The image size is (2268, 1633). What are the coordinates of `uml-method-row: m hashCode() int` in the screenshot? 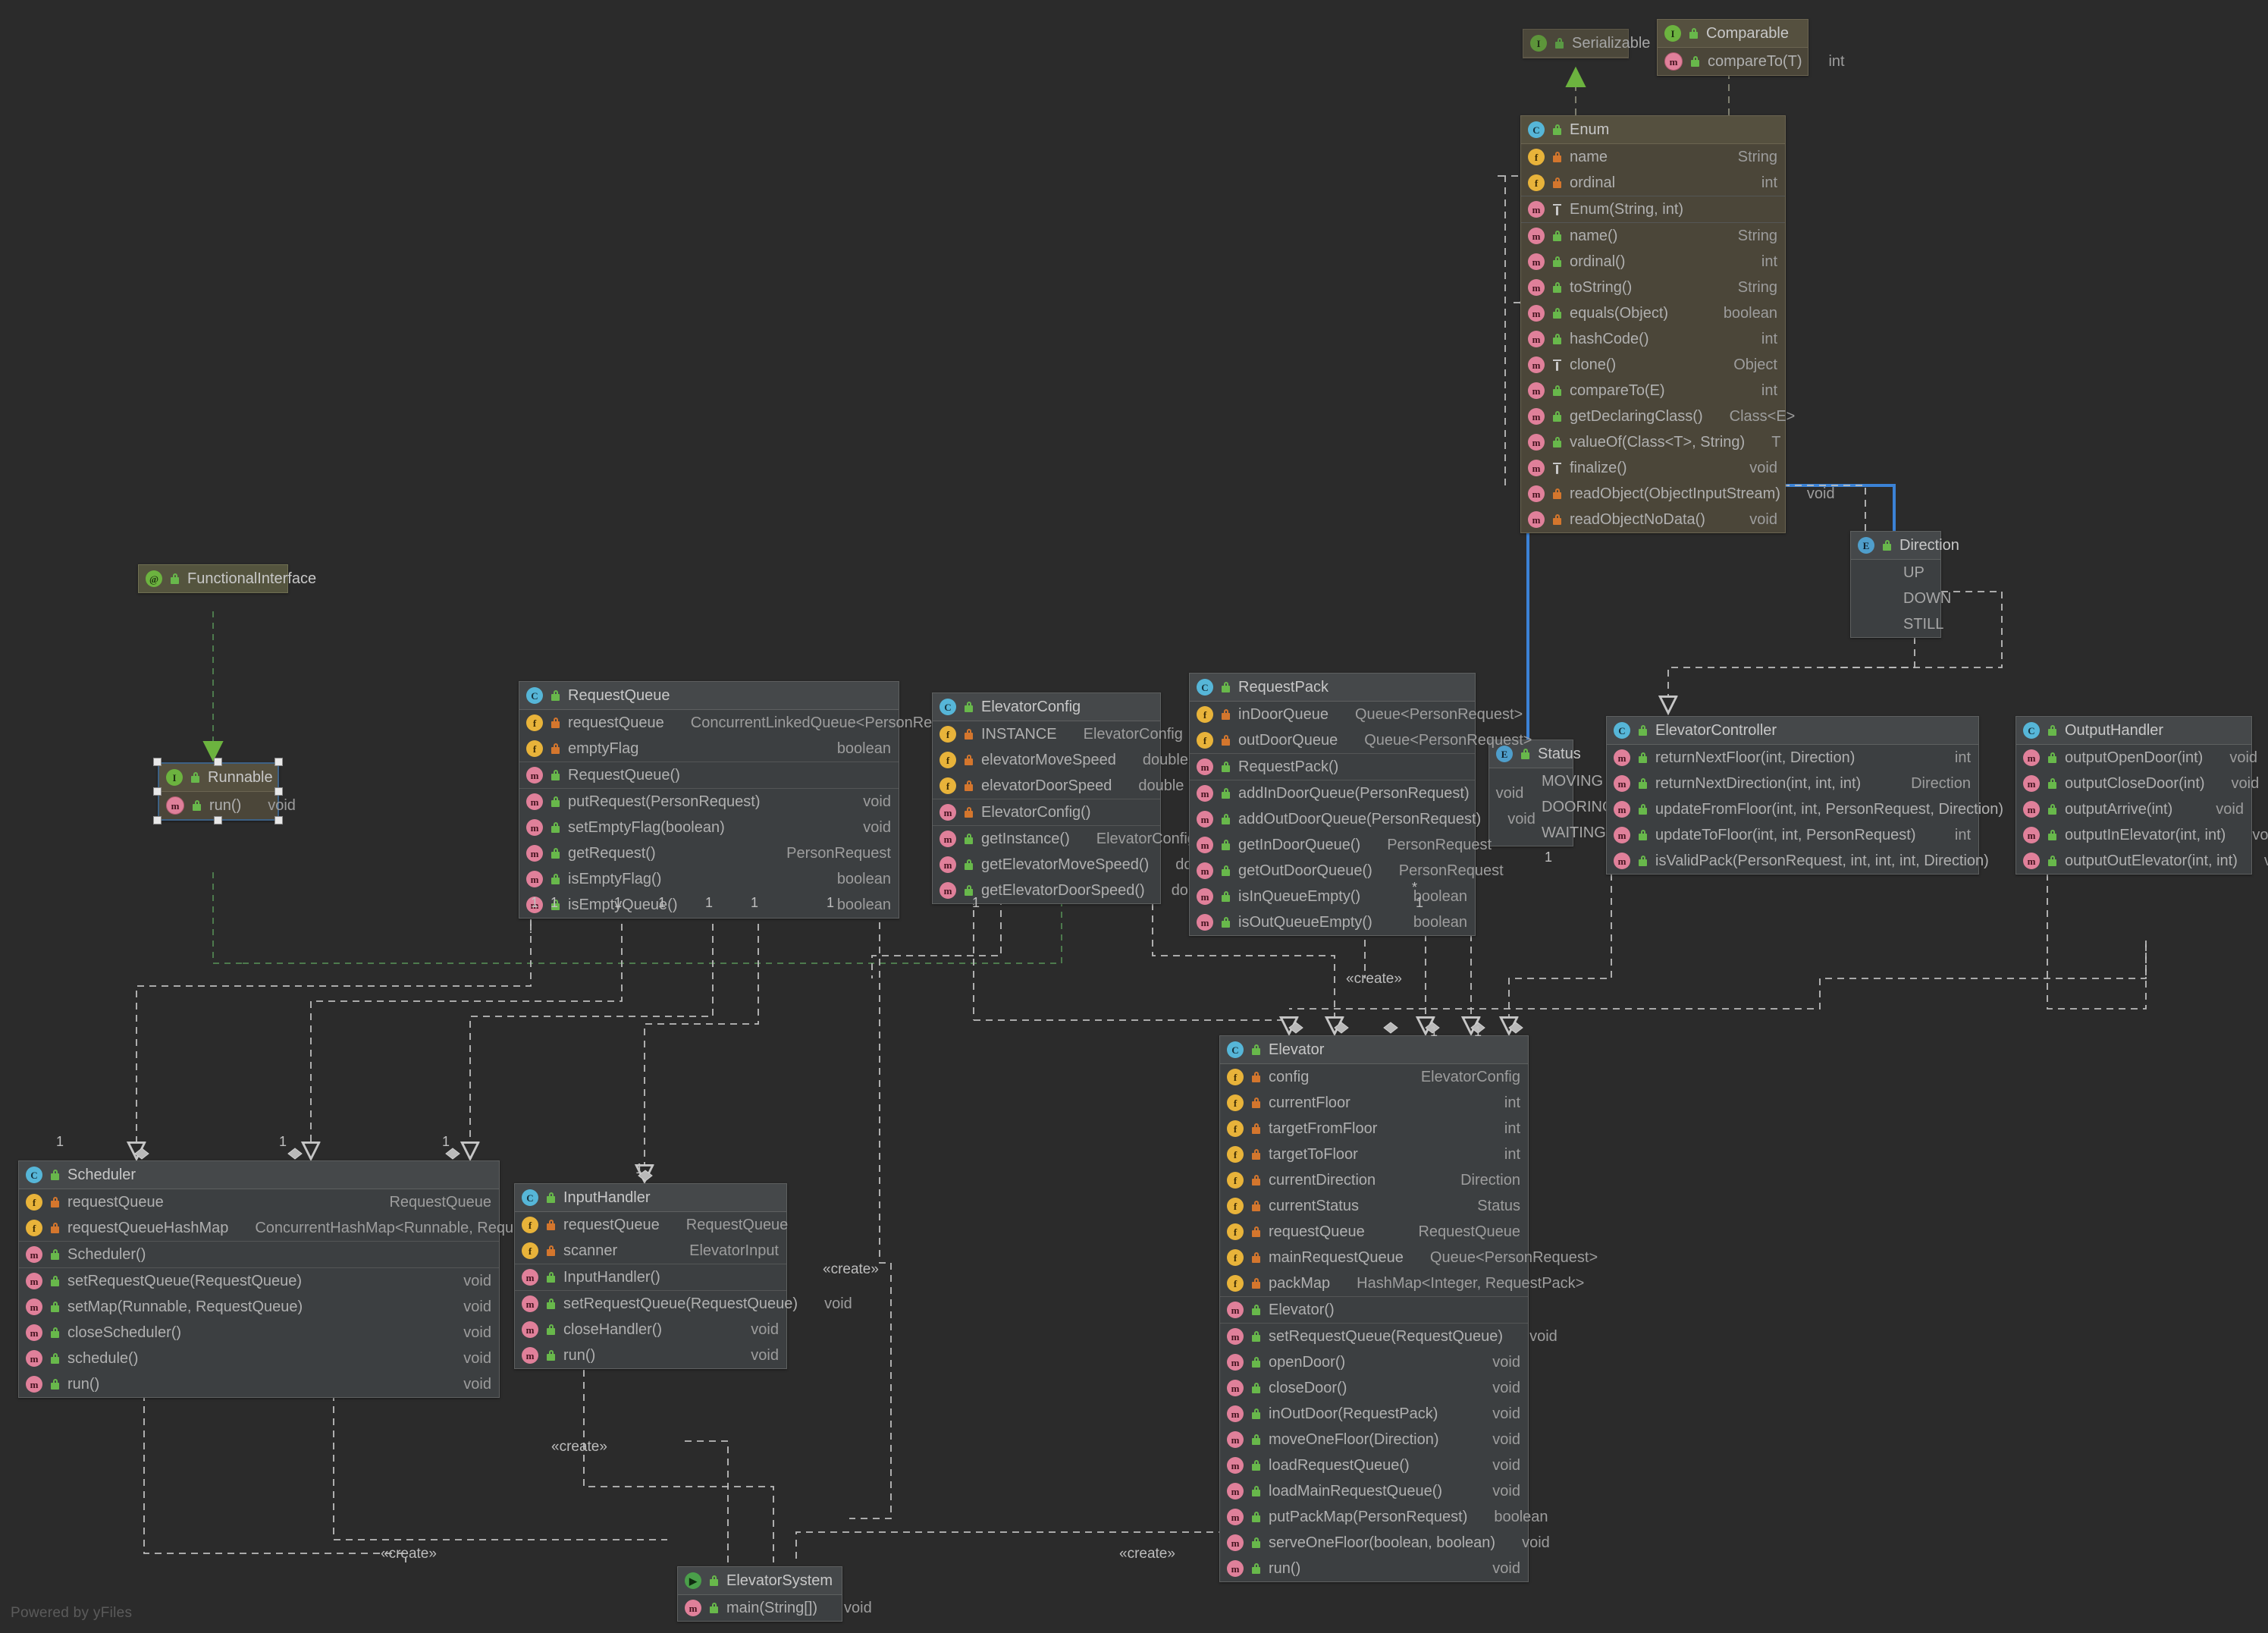 It's located at (1653, 339).